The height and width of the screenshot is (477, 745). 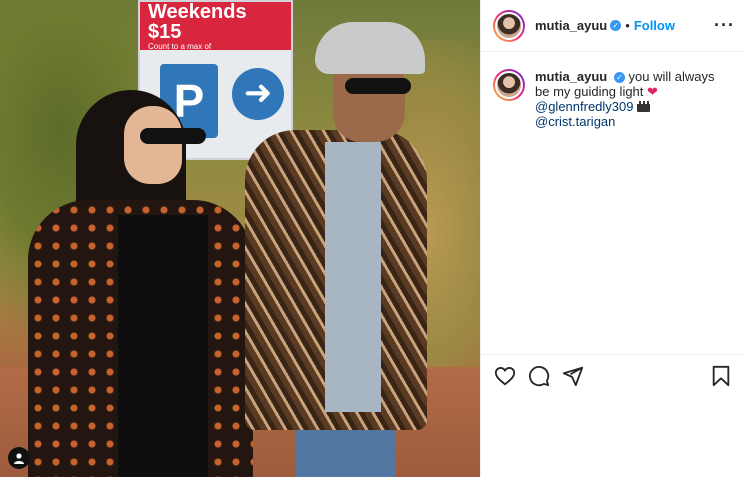 I want to click on share-icon, so click(x=573, y=376).